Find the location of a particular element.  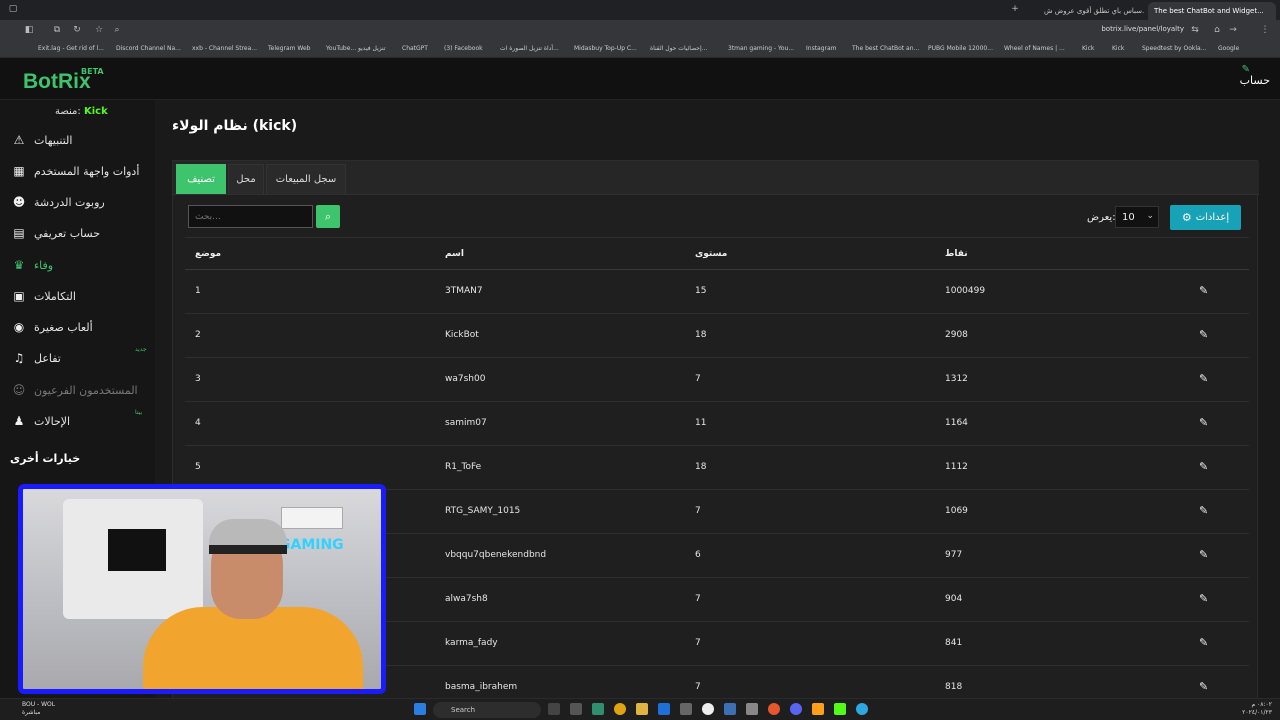

taskbar-search: Search is located at coordinates (487, 710).